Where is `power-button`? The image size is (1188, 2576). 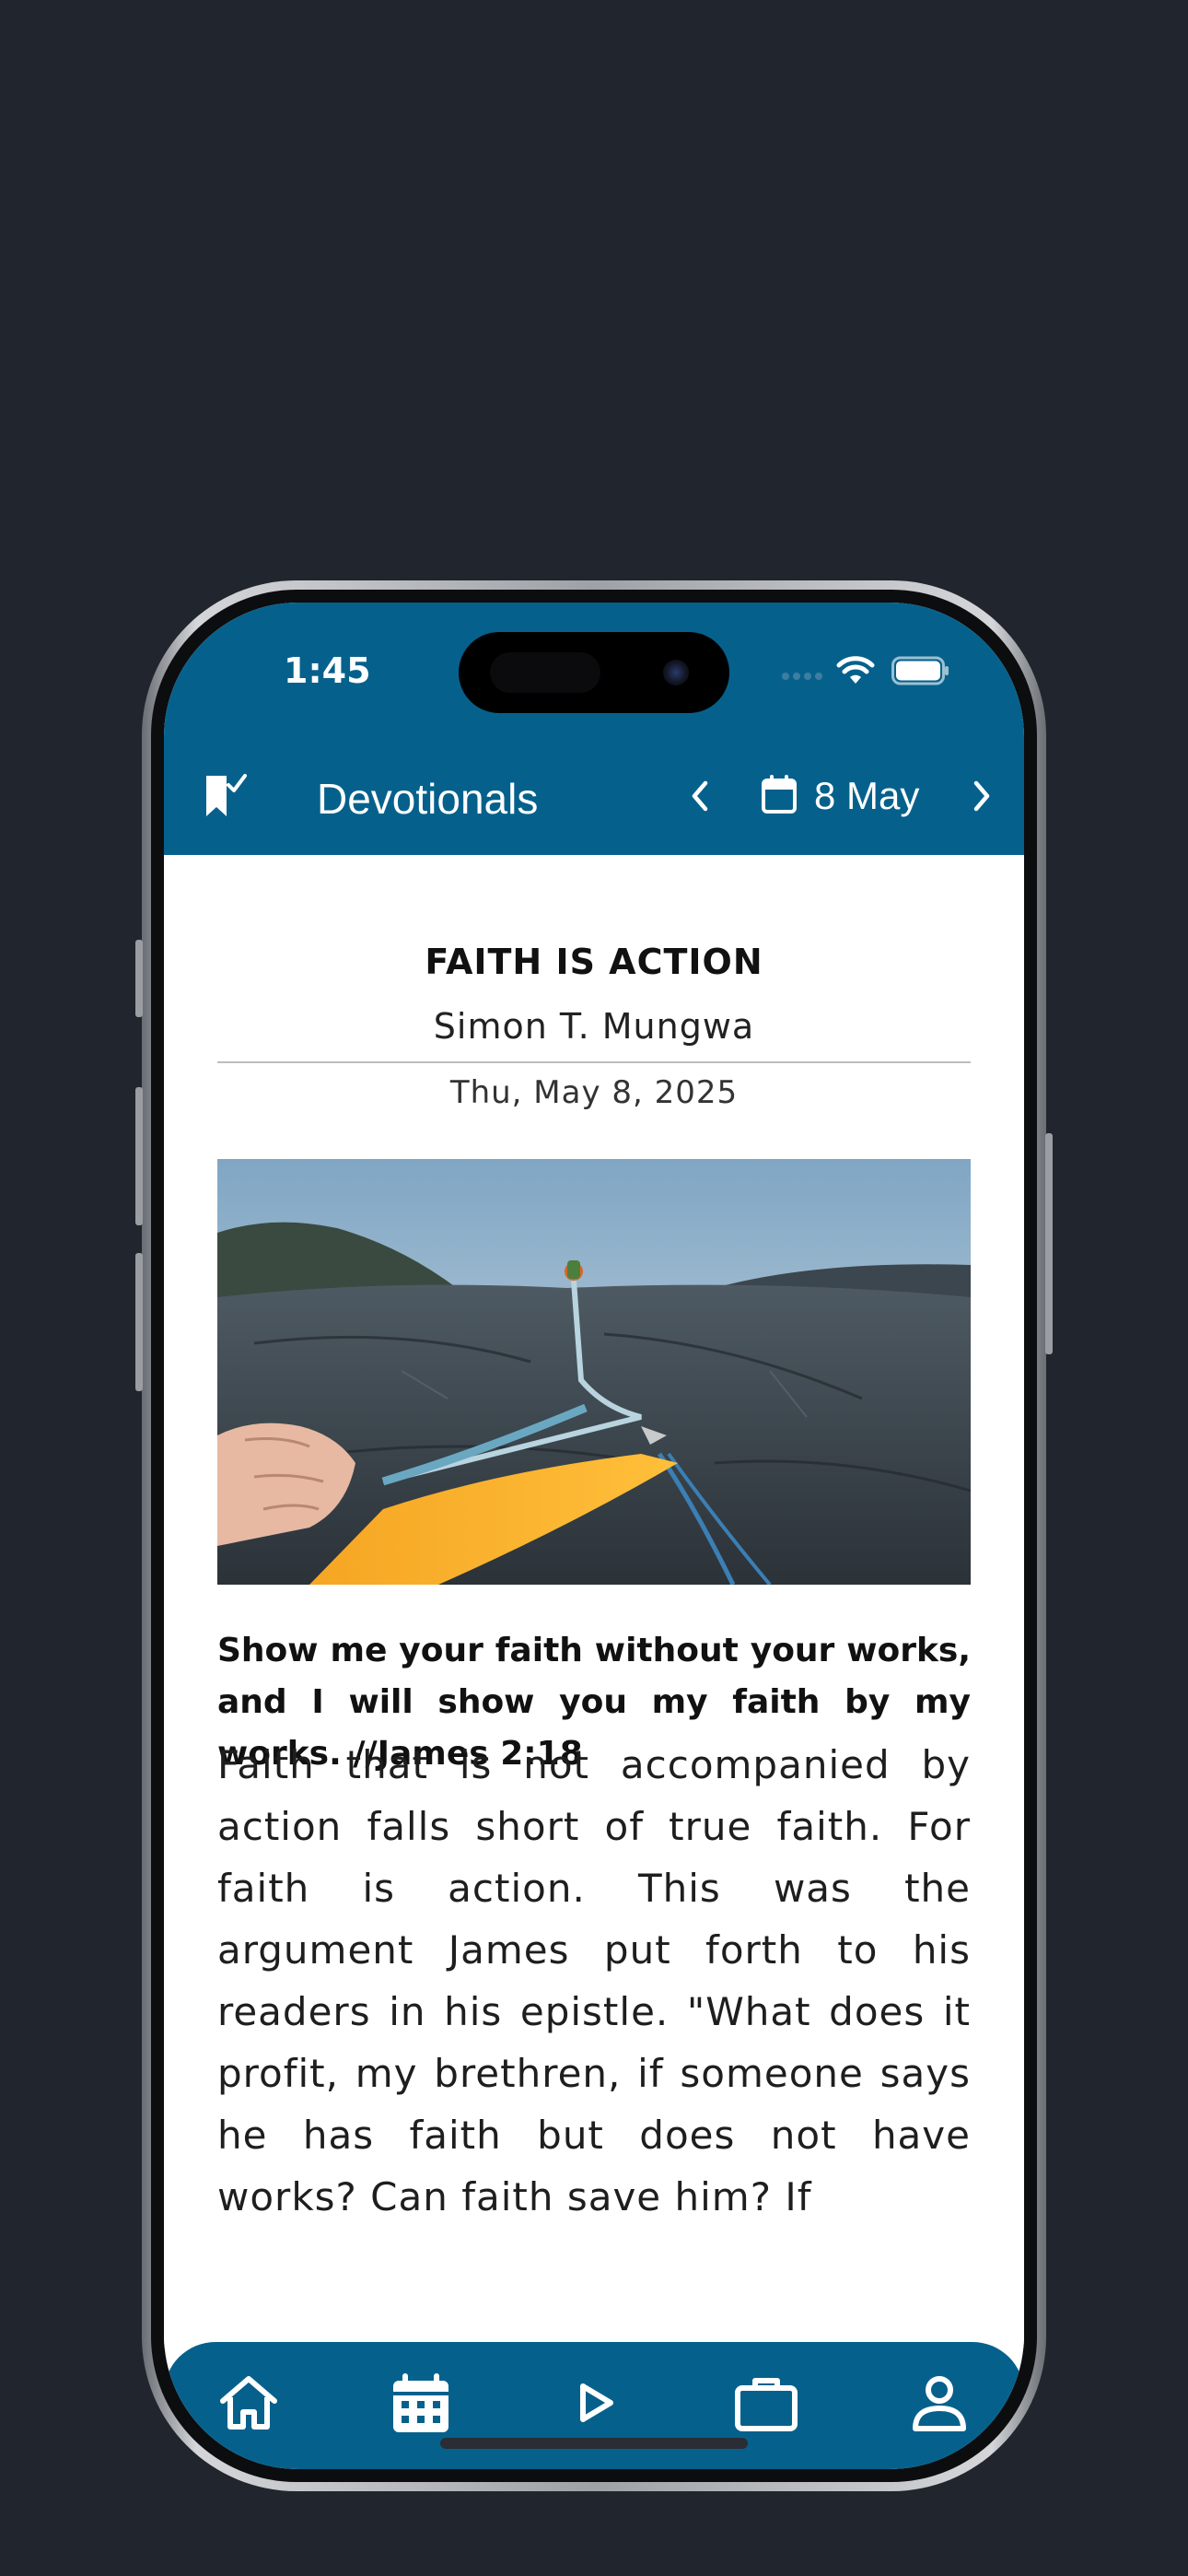
power-button is located at coordinates (1049, 1243).